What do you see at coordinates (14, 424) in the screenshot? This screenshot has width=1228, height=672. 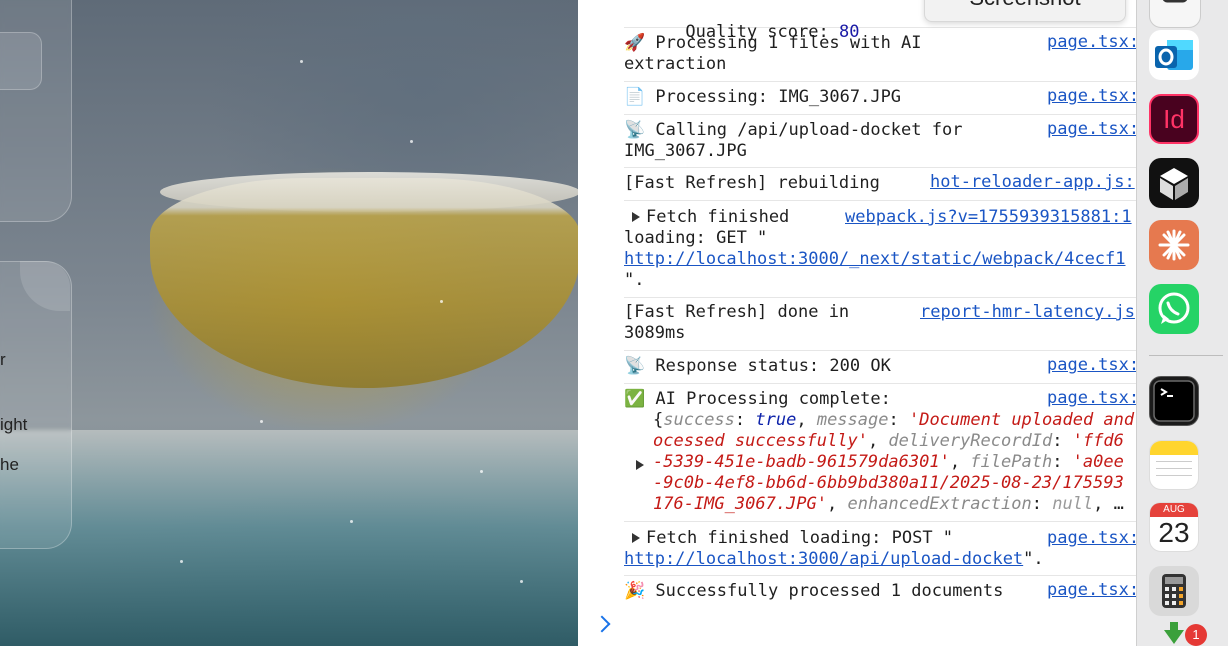 I see `panel-text-fragment: ight` at bounding box center [14, 424].